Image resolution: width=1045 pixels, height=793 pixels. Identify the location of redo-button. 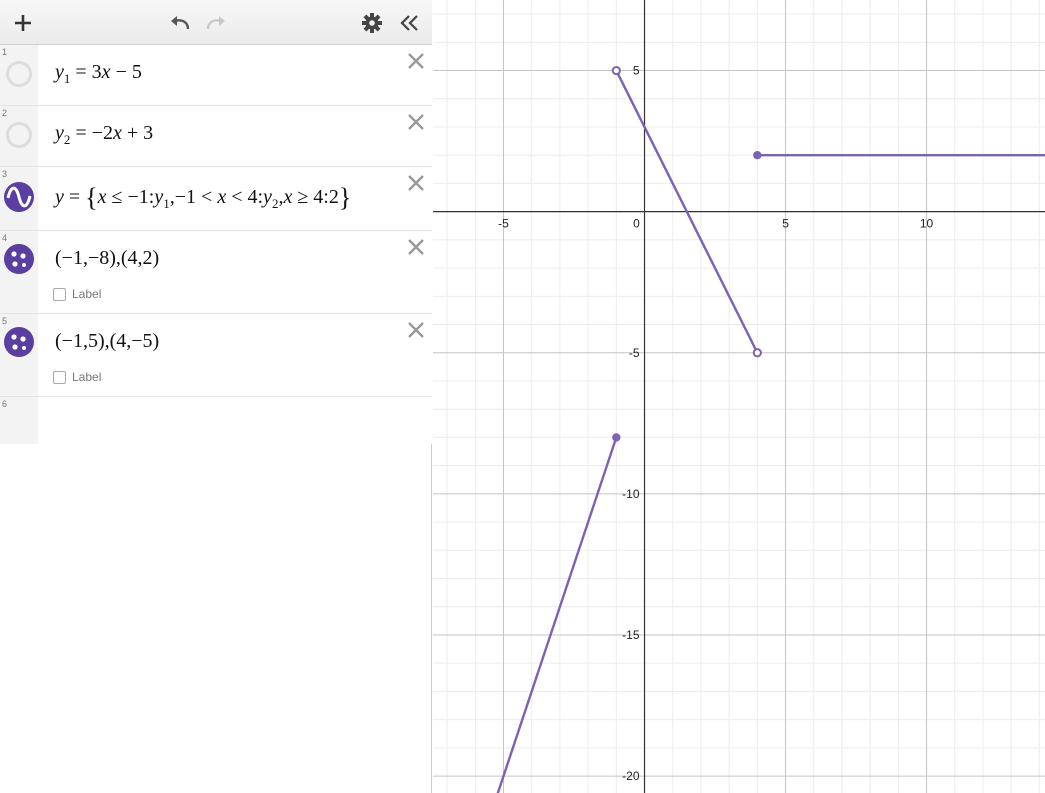
(216, 23).